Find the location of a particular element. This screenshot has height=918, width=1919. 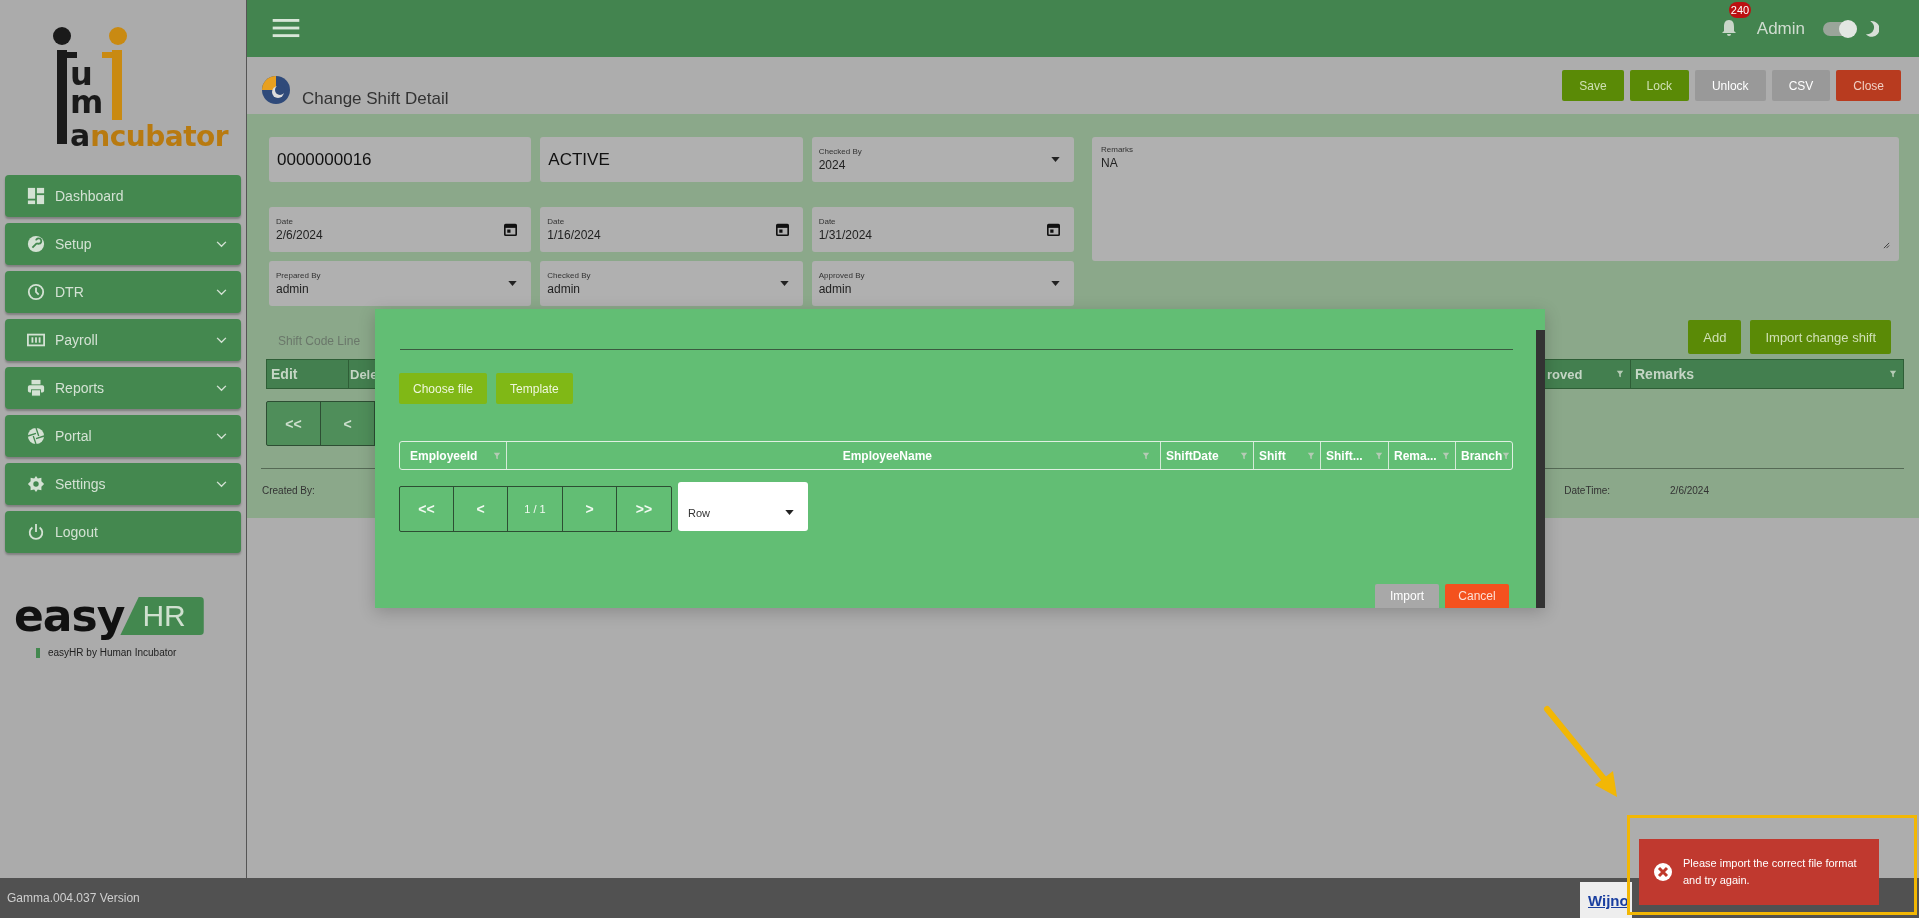

page-size-select: Row is located at coordinates (743, 506).